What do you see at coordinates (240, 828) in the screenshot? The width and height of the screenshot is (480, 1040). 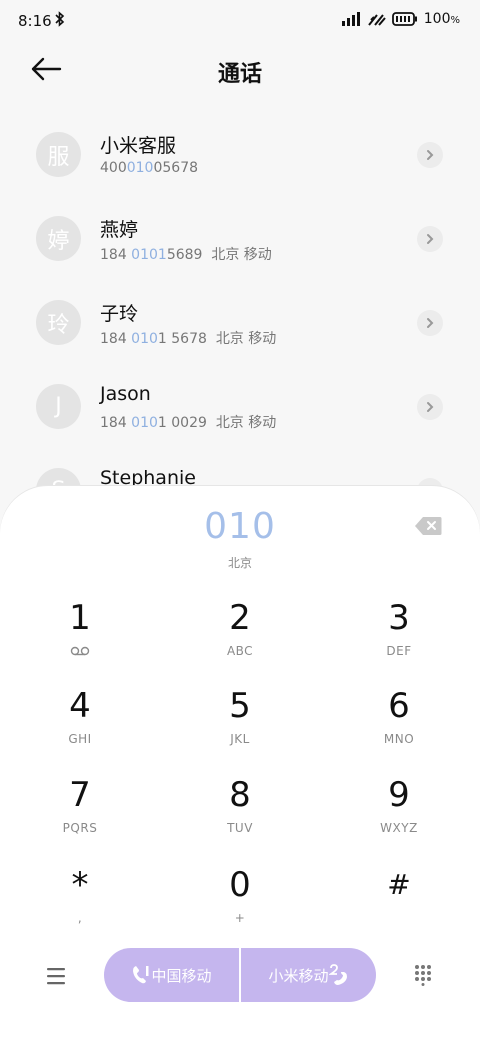 I see `key-letters: TUV` at bounding box center [240, 828].